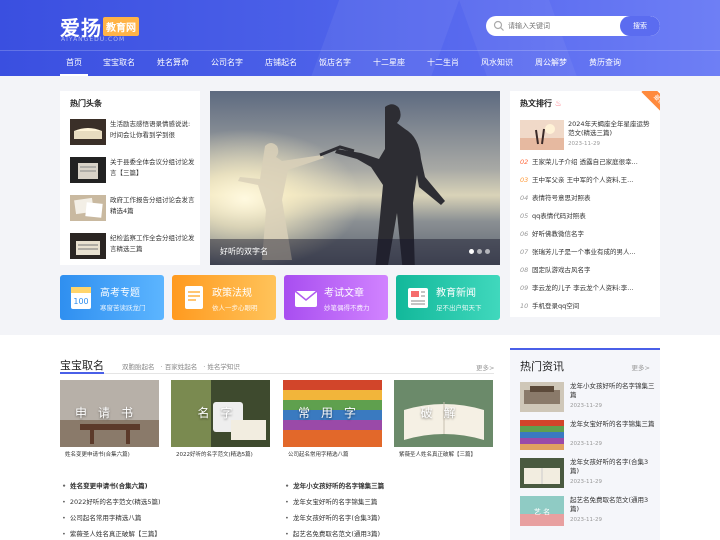  Describe the element at coordinates (497, 63) in the screenshot. I see `nav-item-fengshui: 风水知识` at that location.